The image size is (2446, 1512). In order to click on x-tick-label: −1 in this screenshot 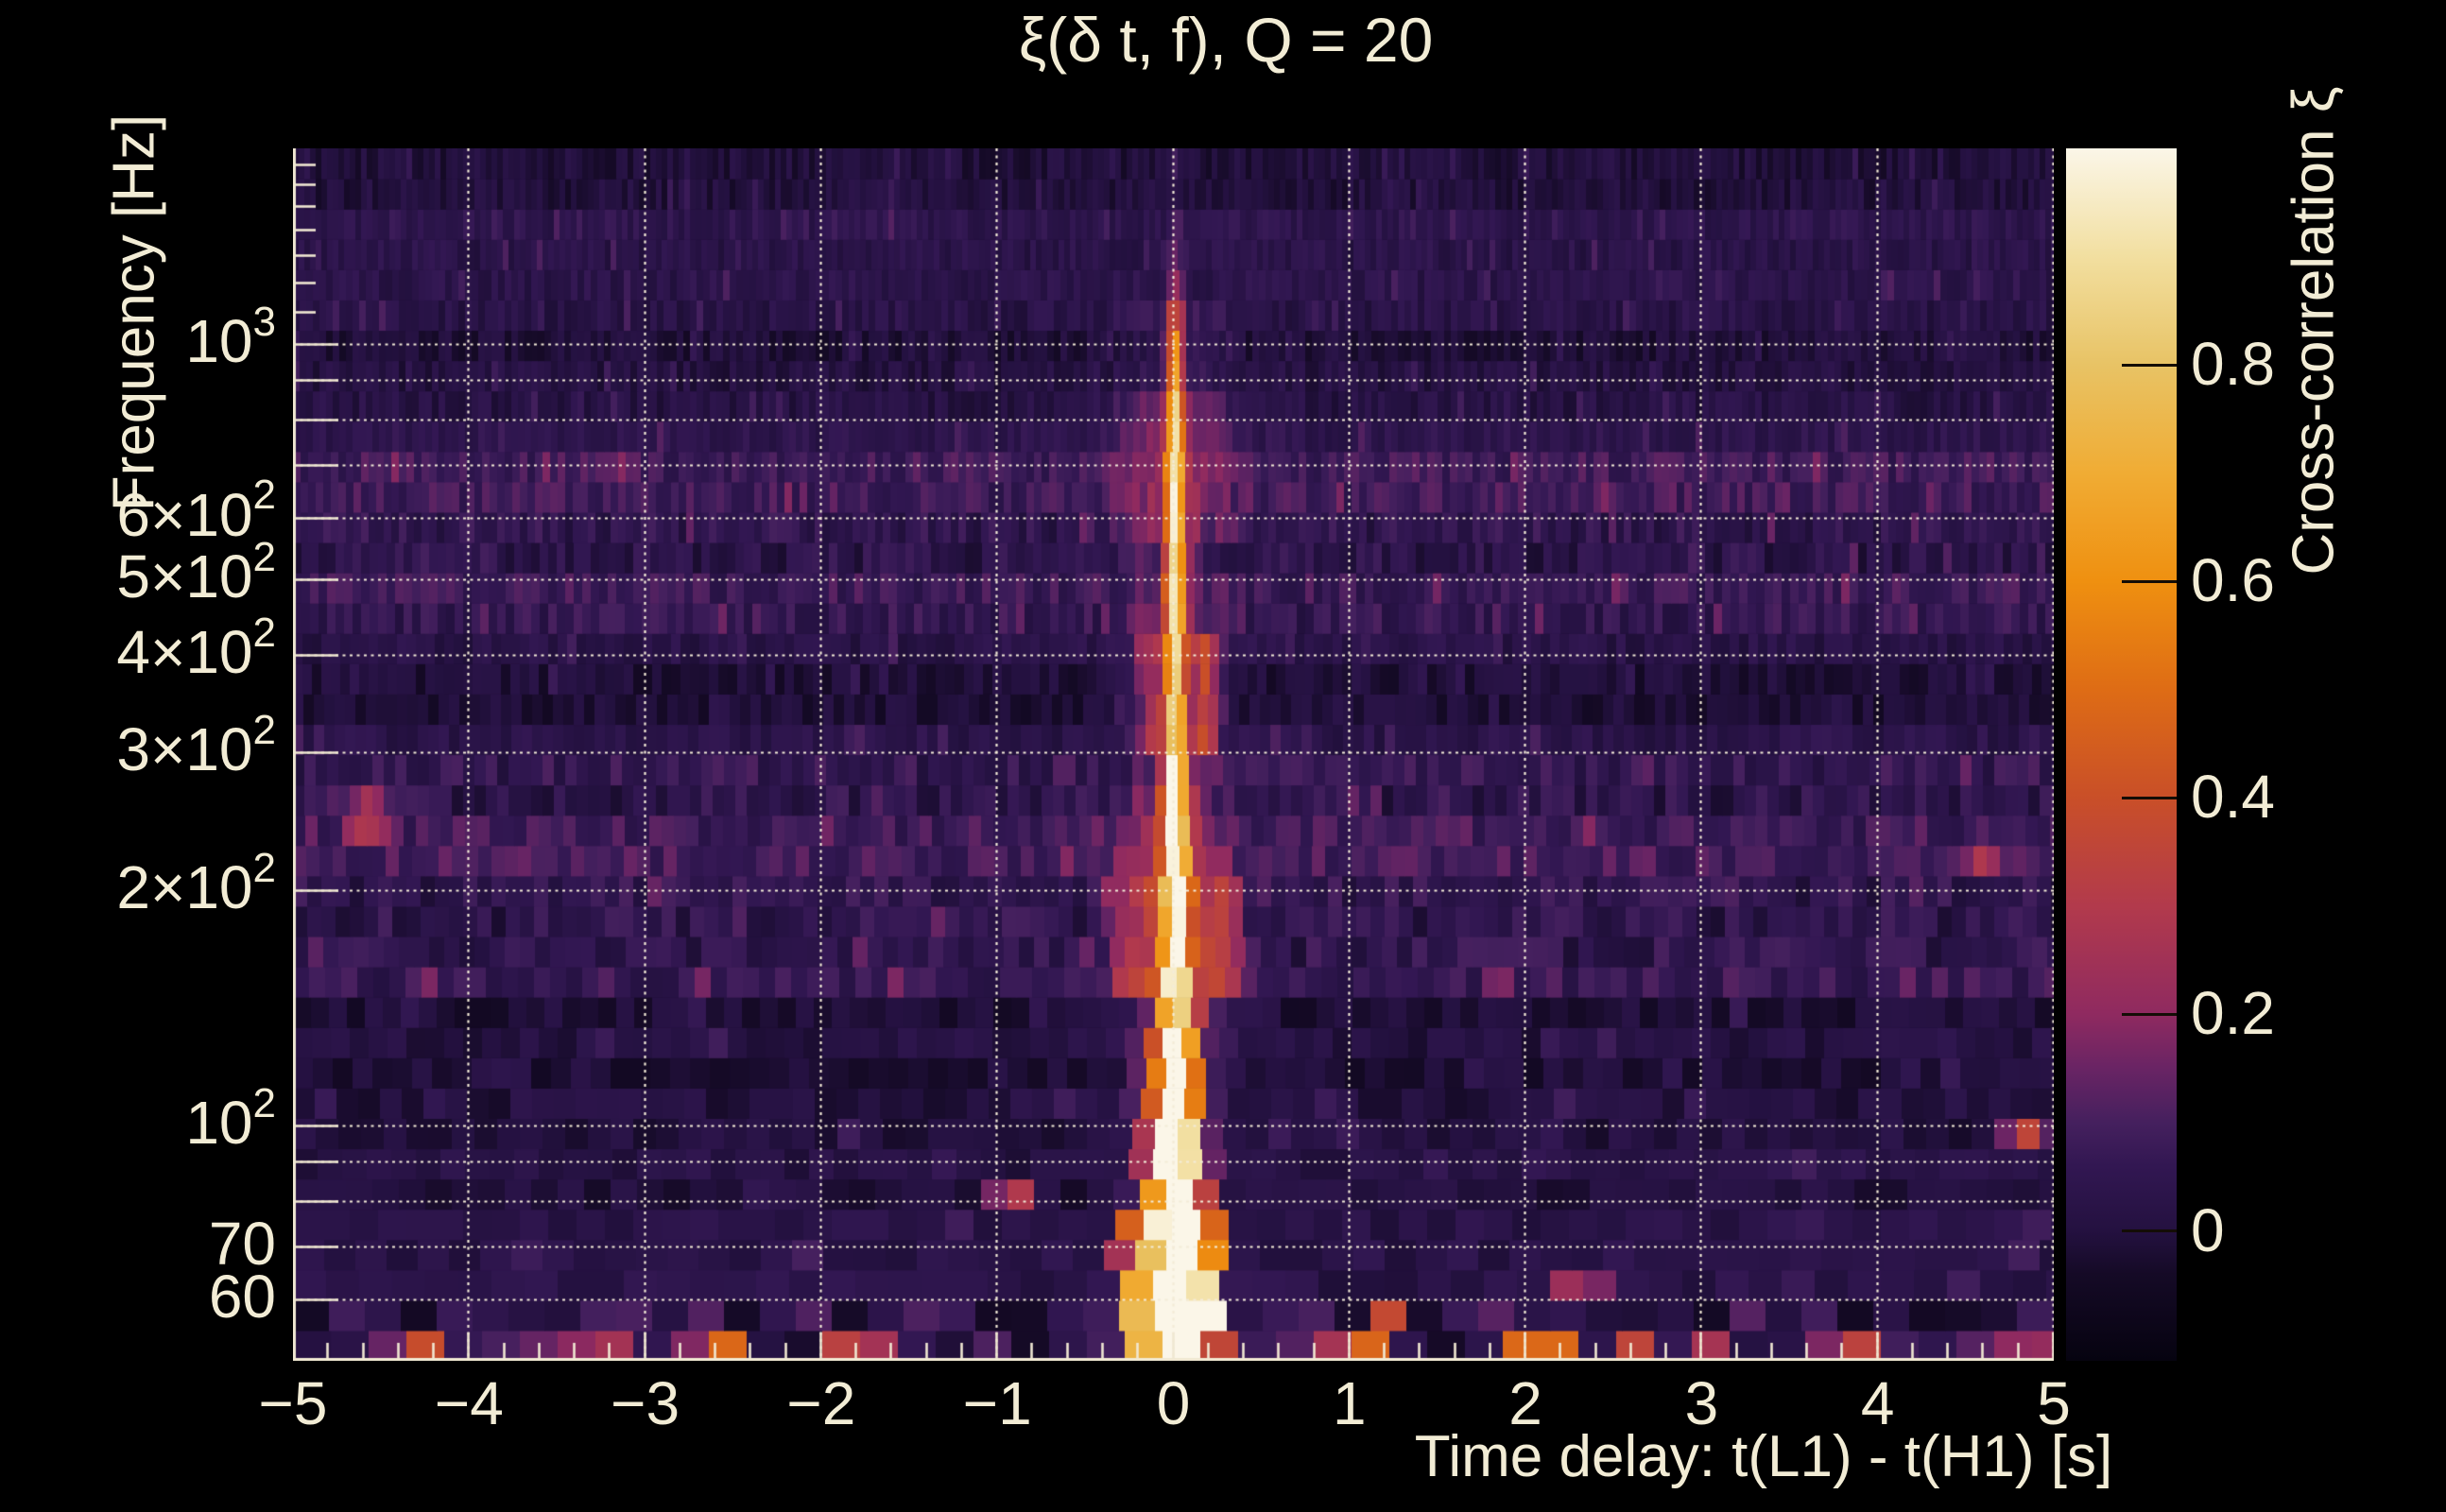, I will do `click(997, 1403)`.